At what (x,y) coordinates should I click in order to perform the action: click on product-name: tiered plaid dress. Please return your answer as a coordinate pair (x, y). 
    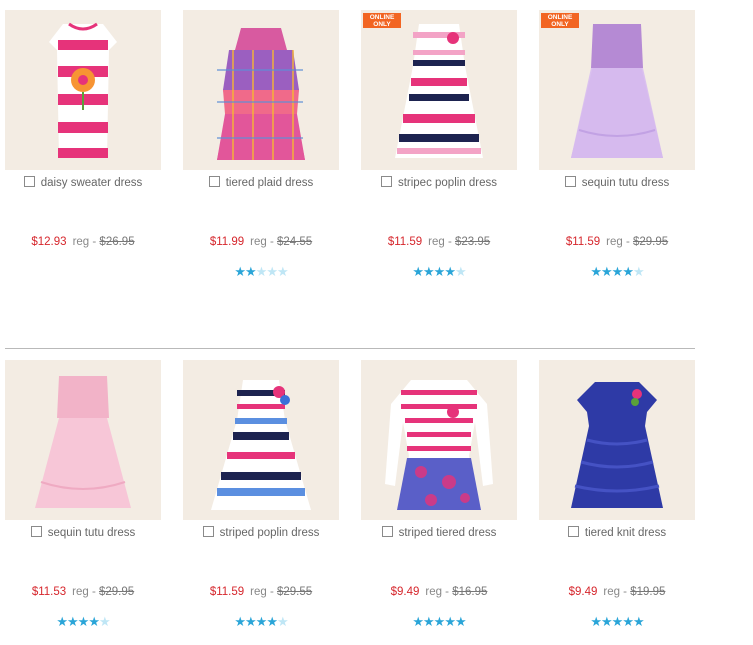
    Looking at the image, I should click on (270, 183).